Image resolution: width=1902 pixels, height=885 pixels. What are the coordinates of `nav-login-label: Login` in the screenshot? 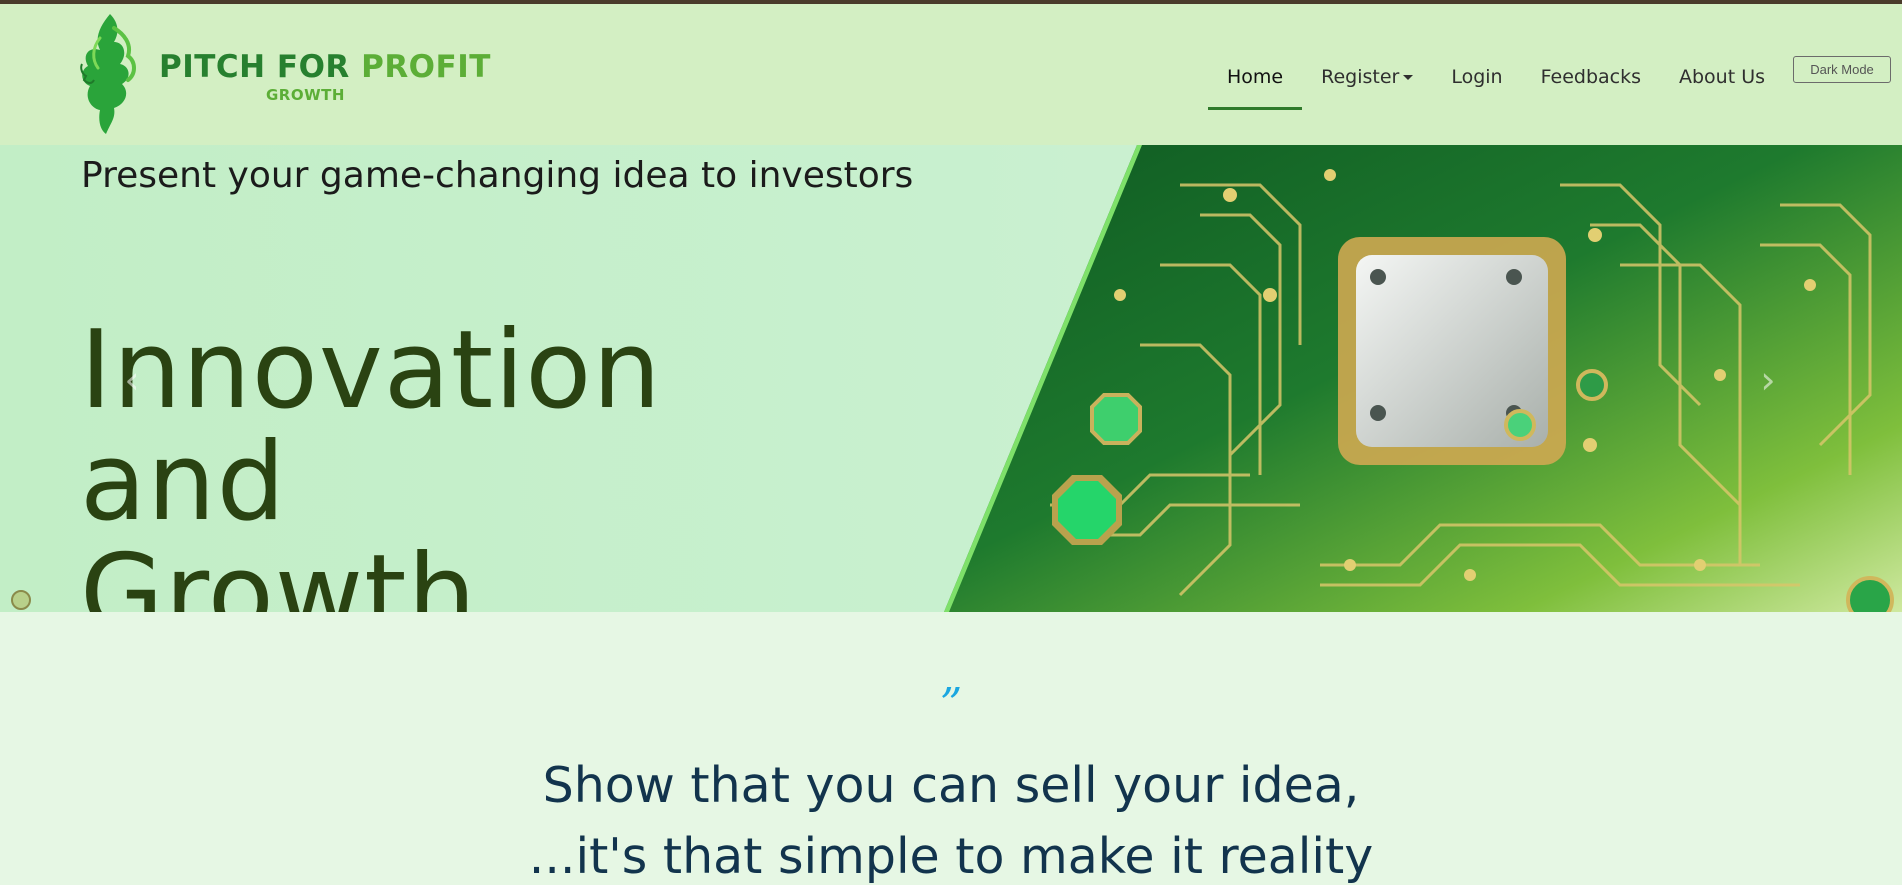 It's located at (1477, 77).